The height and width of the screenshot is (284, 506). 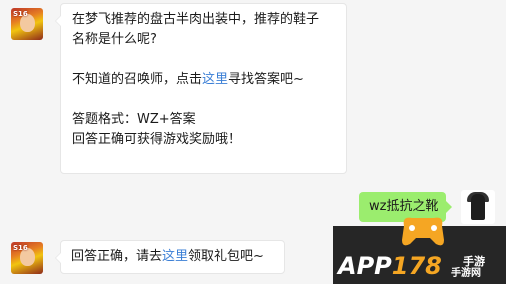 What do you see at coordinates (20, 14) in the screenshot?
I see `avatar-badge: S16` at bounding box center [20, 14].